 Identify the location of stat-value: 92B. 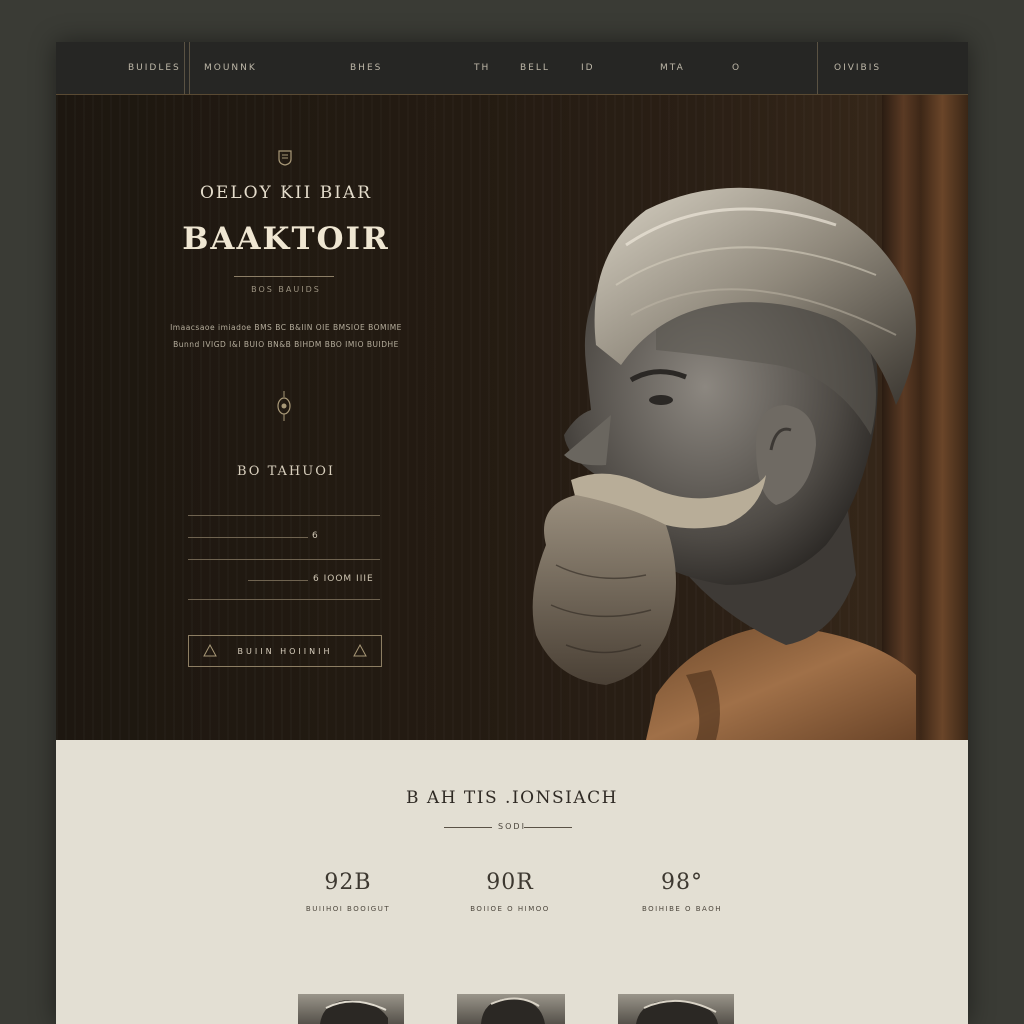
(348, 882).